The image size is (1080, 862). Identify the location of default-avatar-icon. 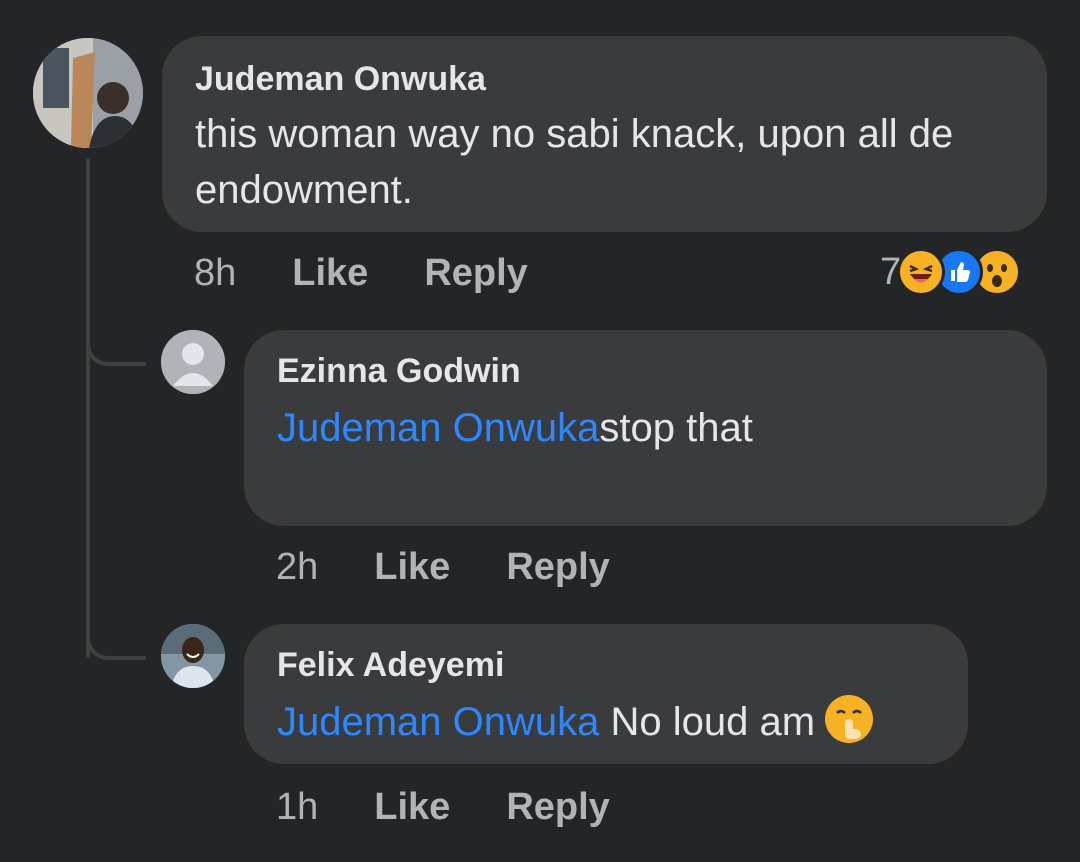
(193, 362).